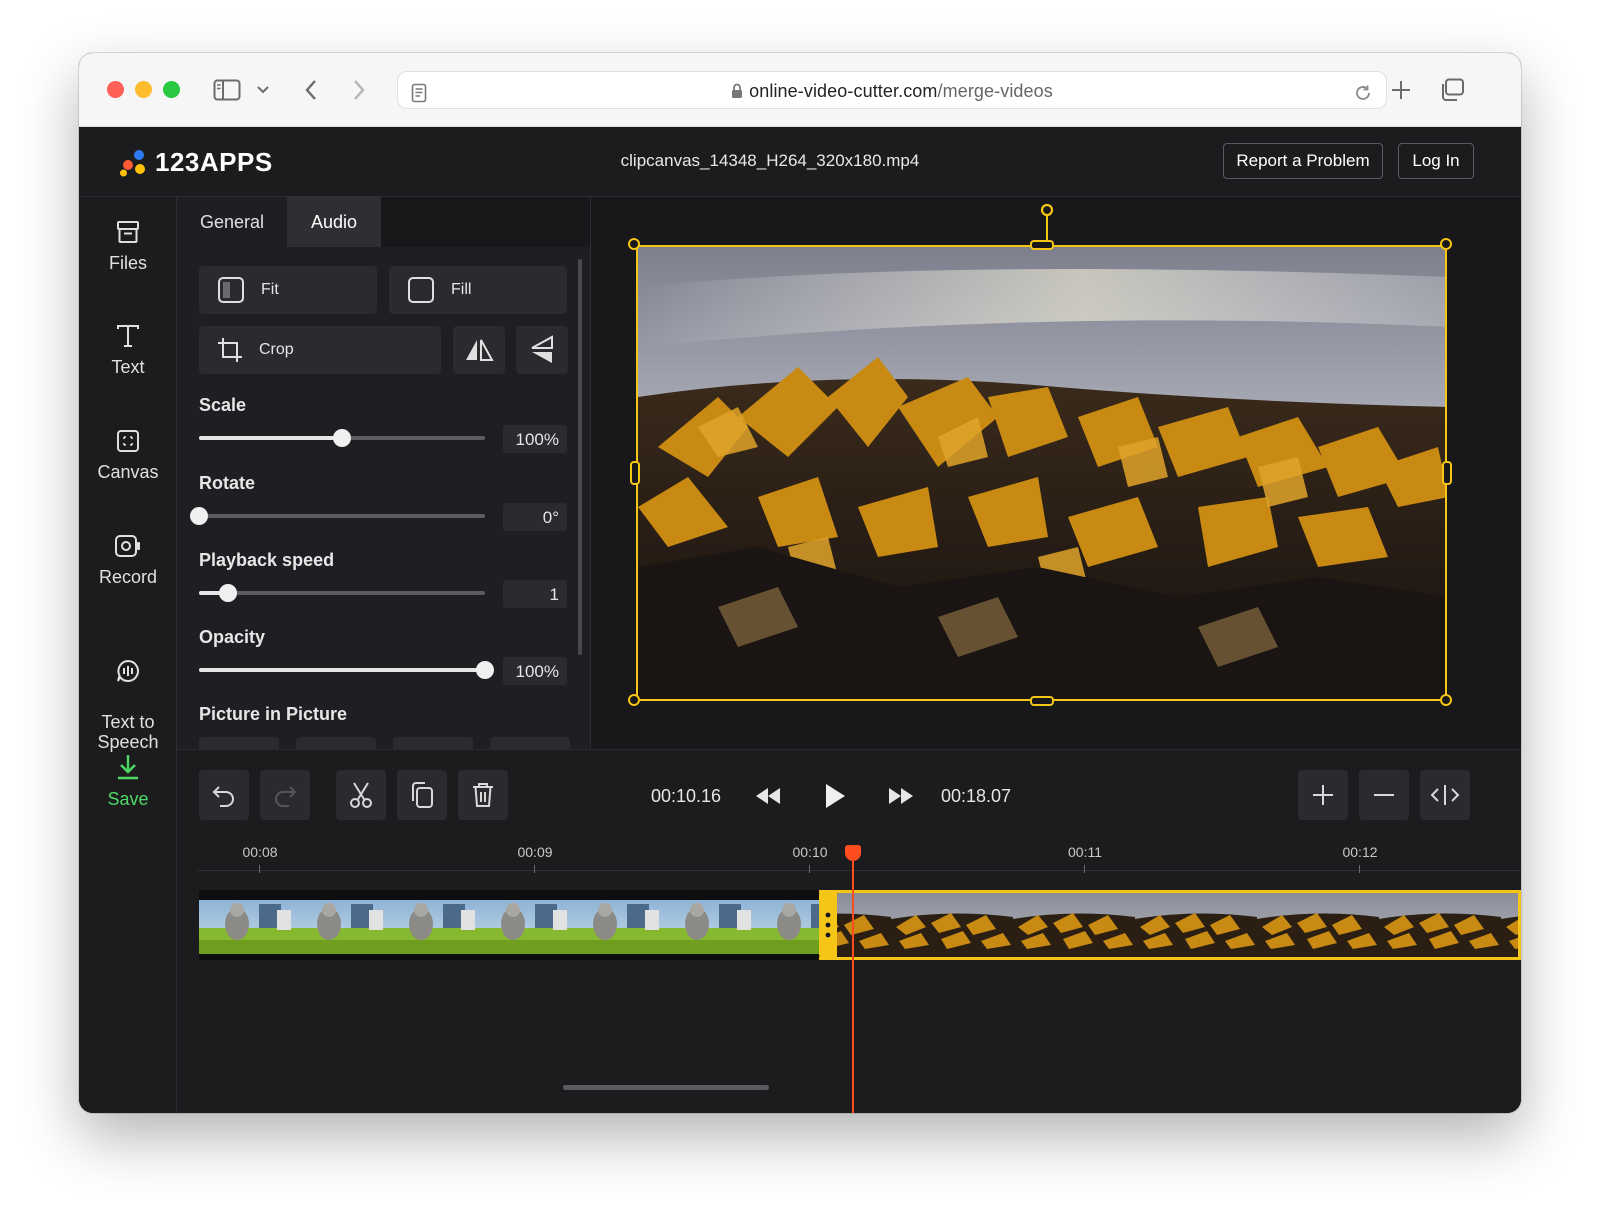 Image resolution: width=1600 pixels, height=1217 pixels. I want to click on playback-speed-slider, so click(342, 593).